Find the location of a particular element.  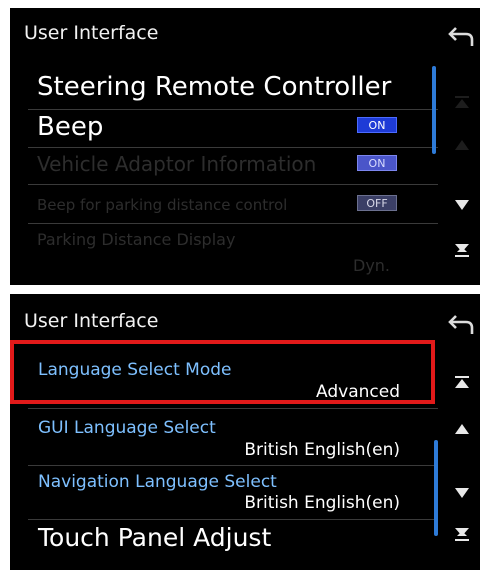

beep-parking-distance-item: Beep for parking distance control is located at coordinates (162, 205).